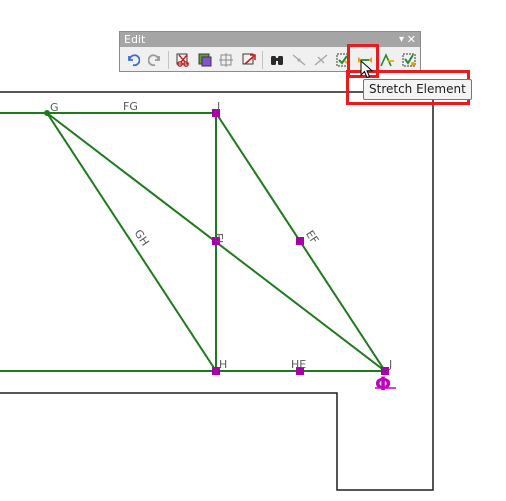  I want to click on check-box-icon, so click(409, 60).